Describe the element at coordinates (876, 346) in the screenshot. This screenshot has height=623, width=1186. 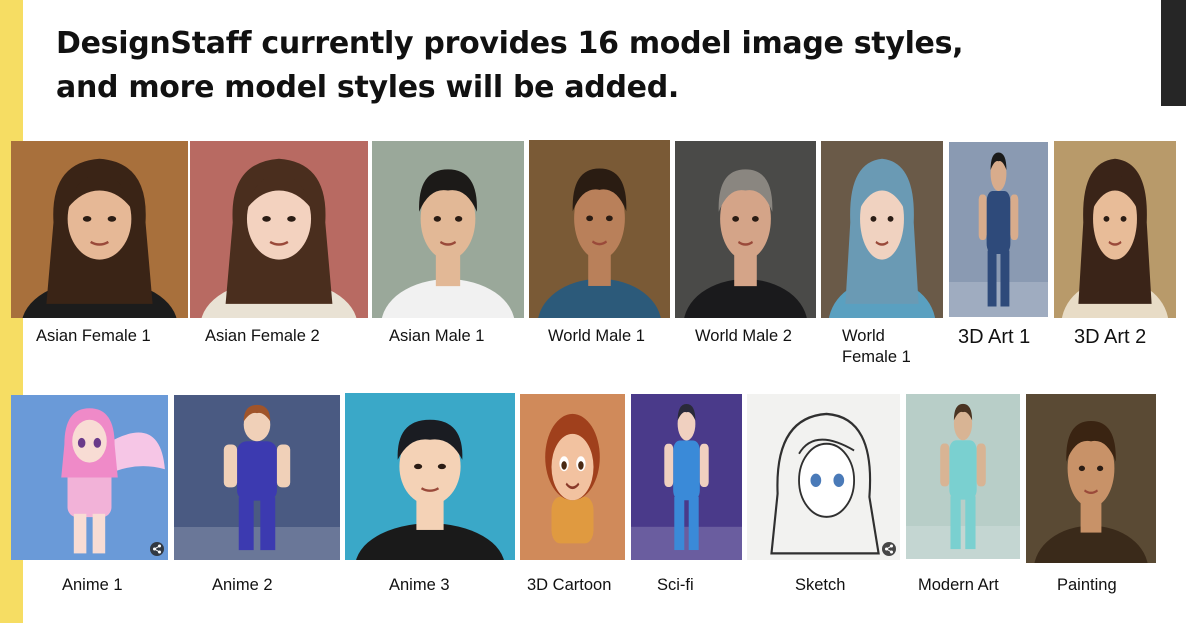
I see `caption-world-female-1: World Female 1` at that location.